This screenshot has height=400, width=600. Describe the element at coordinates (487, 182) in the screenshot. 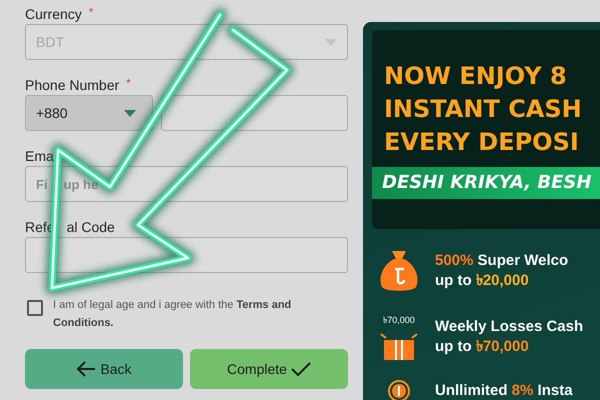

I see `slogan-text: DESHI KRIKYA, BESH` at that location.